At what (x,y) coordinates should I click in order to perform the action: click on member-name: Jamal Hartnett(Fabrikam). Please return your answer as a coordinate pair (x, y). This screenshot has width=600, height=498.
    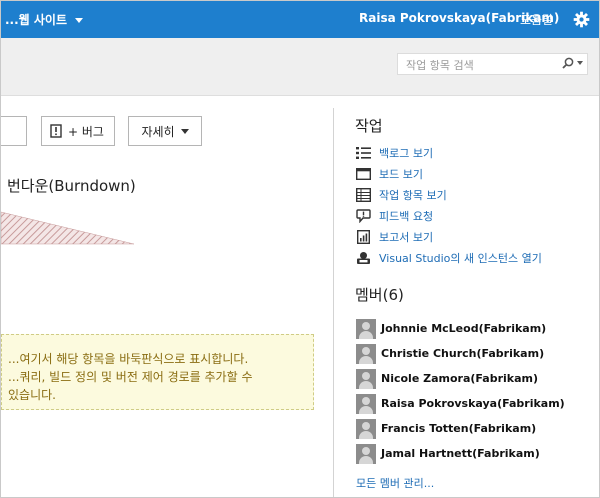
    Looking at the image, I should click on (460, 453).